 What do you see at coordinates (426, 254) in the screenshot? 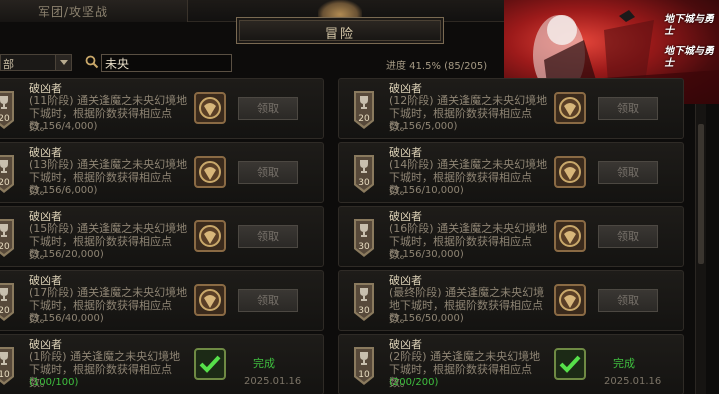
I see `achievement-progress: (3,156/30,000)` at bounding box center [426, 254].